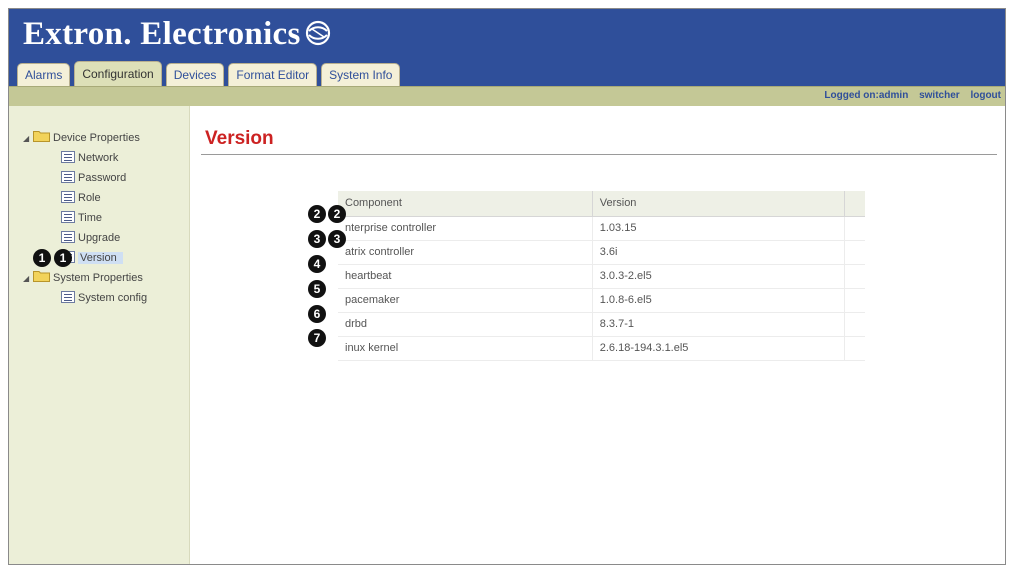 The height and width of the screenshot is (571, 1012). What do you see at coordinates (854, 204) in the screenshot?
I see `column-header-spacer` at bounding box center [854, 204].